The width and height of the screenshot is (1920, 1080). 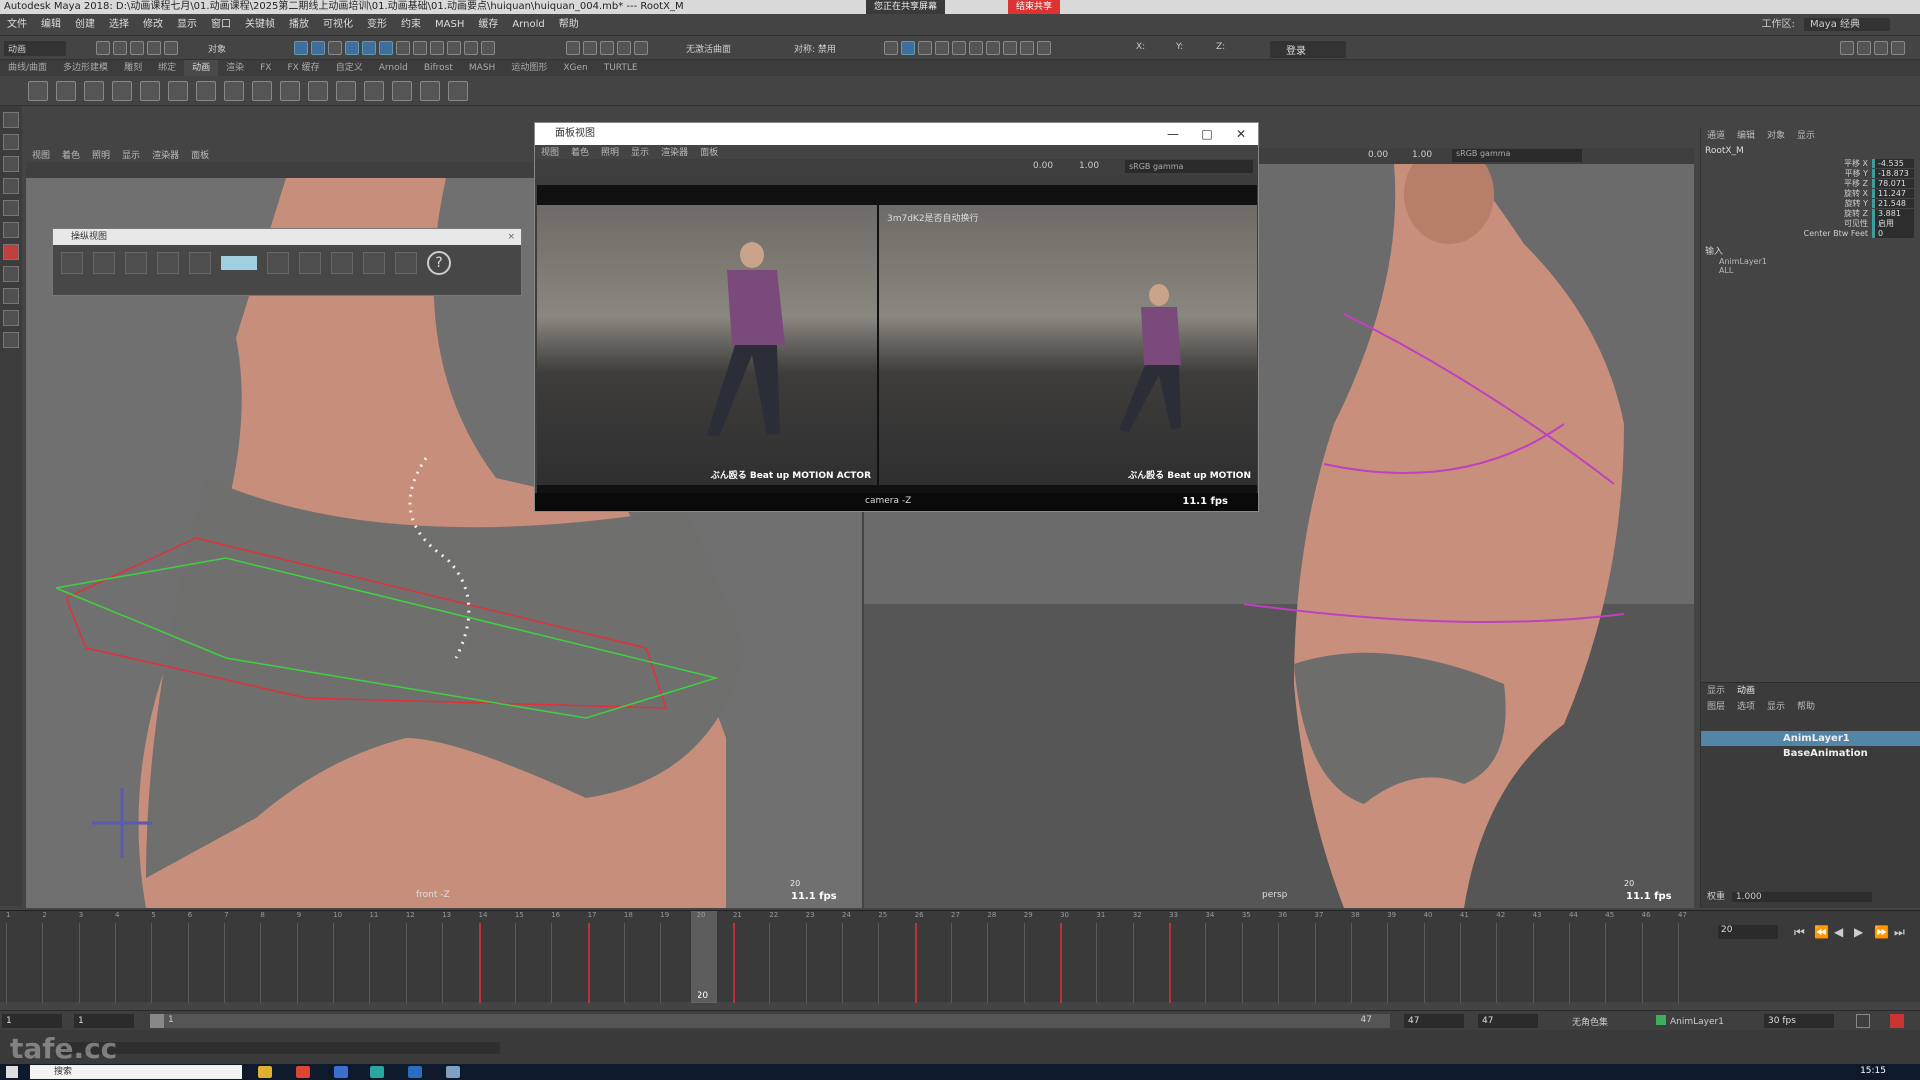 I want to click on layer-menu-help: 帮助, so click(x=1806, y=707).